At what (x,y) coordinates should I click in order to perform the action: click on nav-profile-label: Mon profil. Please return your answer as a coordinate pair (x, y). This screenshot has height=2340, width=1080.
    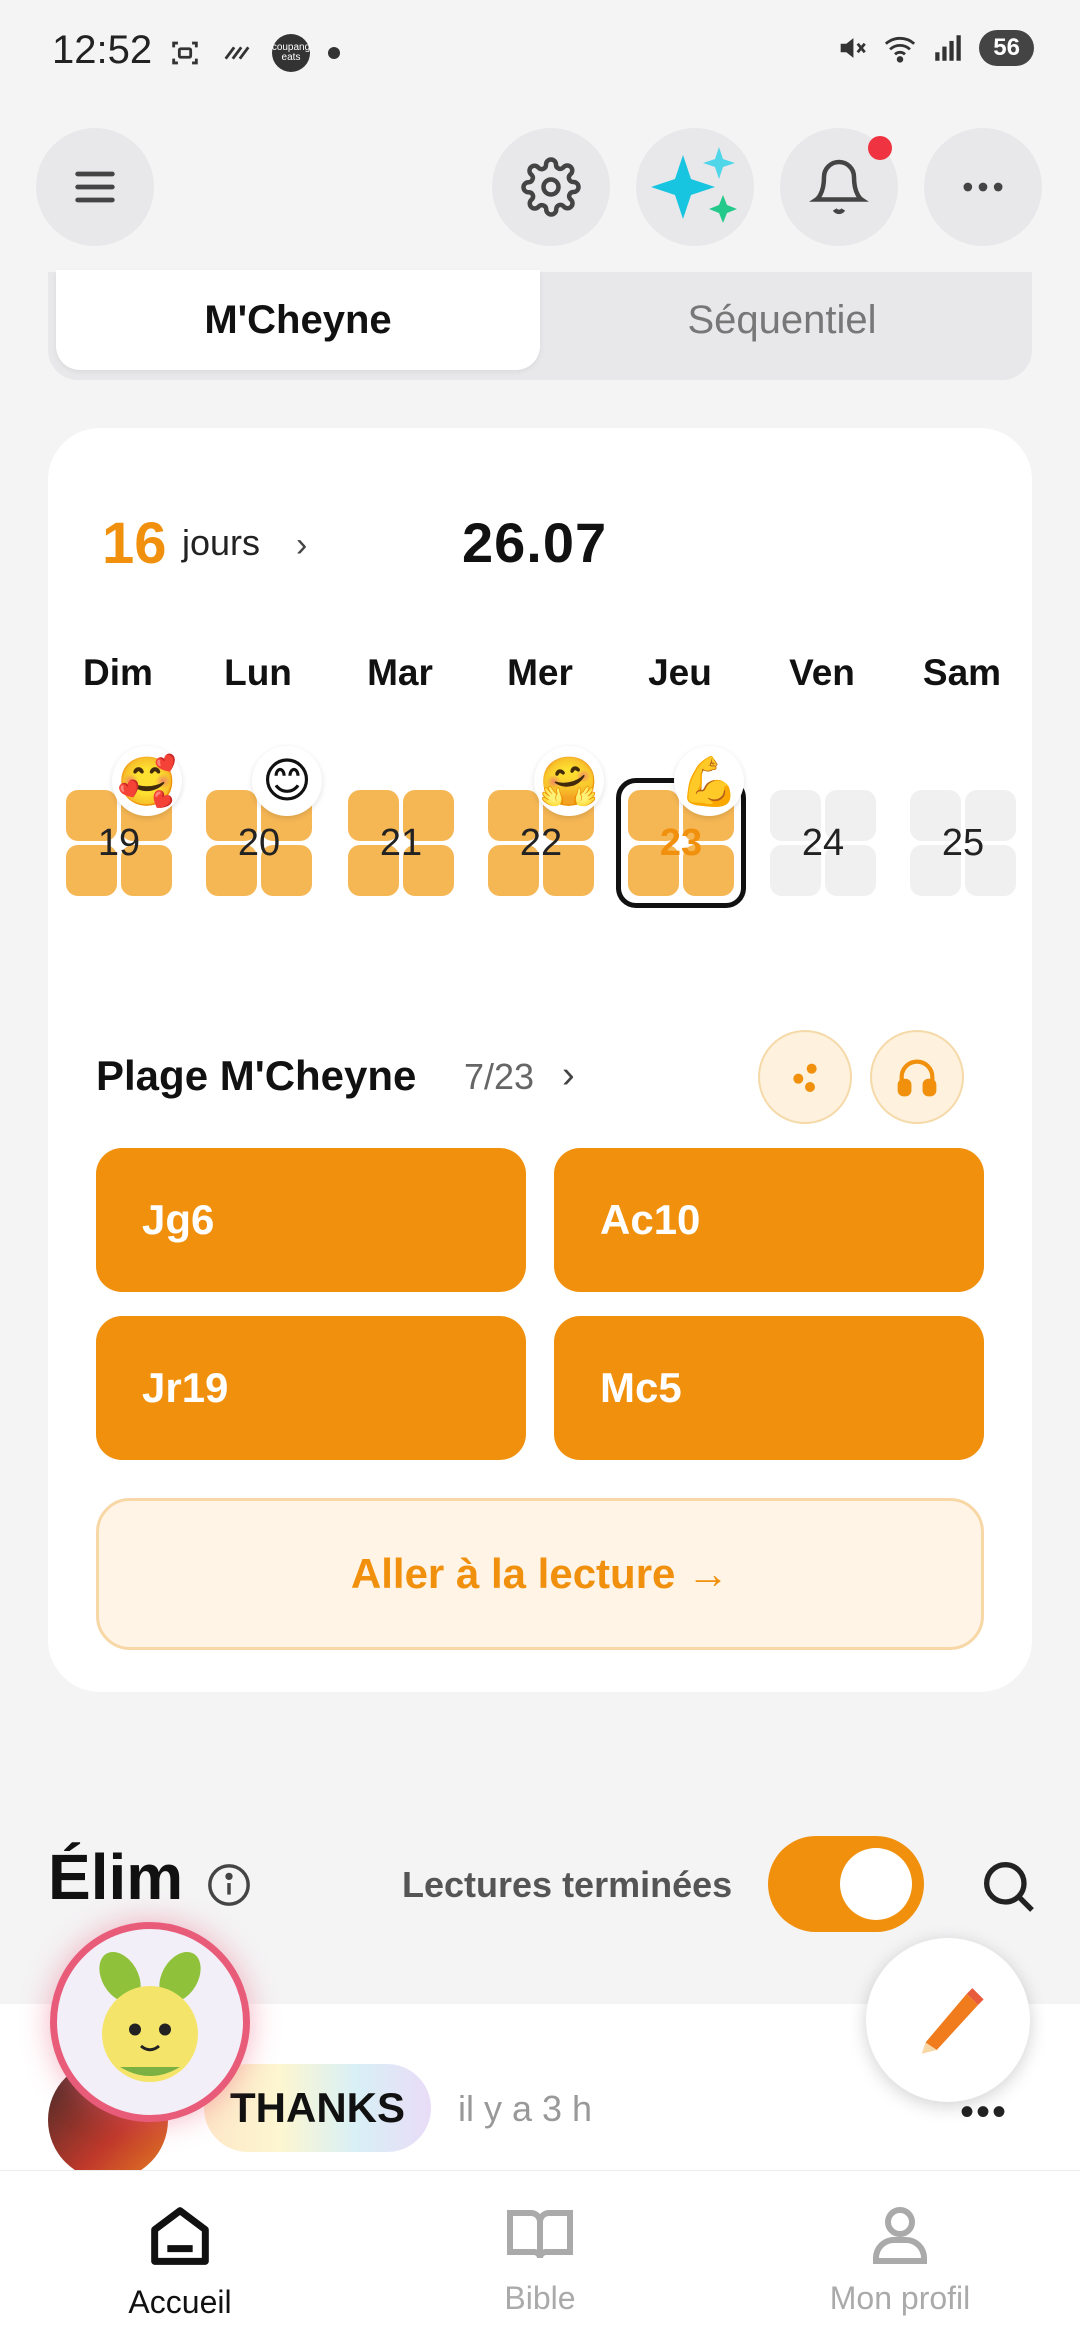
    Looking at the image, I should click on (900, 2298).